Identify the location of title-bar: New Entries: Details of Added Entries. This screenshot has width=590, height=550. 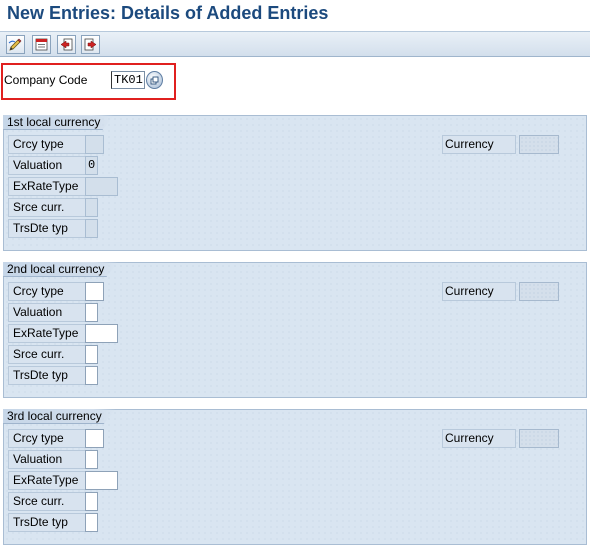
(295, 15).